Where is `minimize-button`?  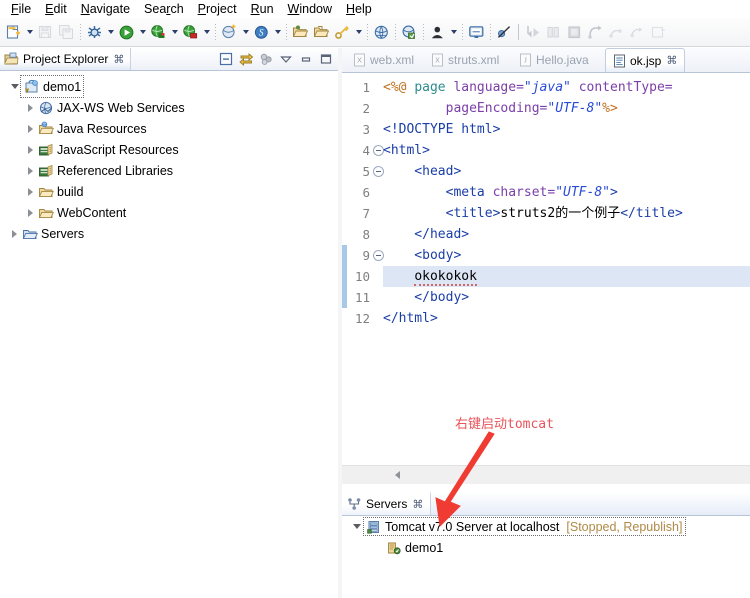
minimize-button is located at coordinates (306, 59).